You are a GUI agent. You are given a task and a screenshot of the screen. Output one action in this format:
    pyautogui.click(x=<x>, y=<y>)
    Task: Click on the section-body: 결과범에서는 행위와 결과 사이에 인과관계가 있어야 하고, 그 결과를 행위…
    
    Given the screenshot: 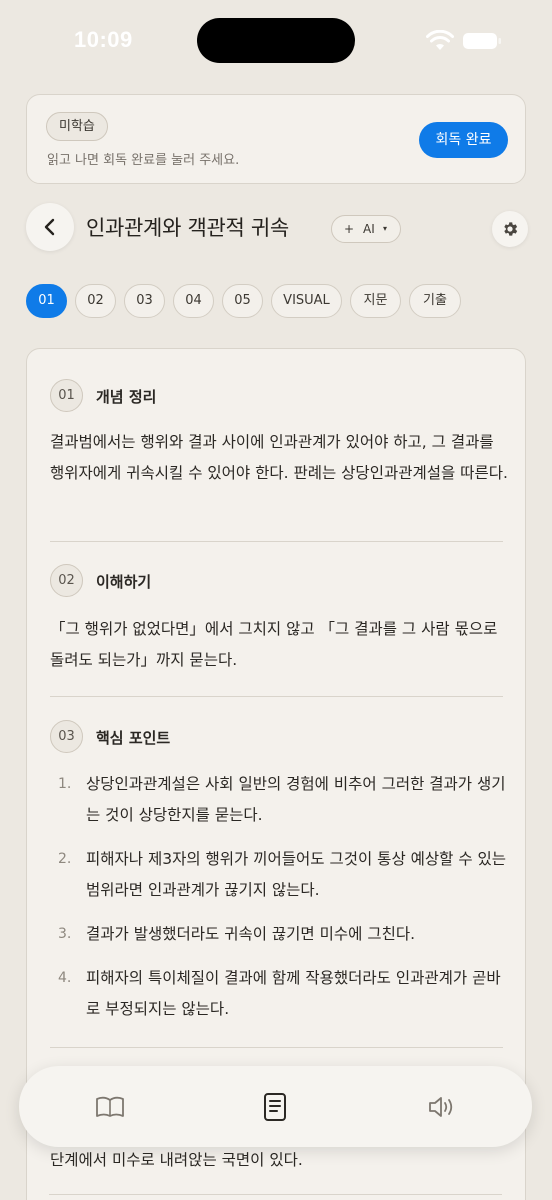 What is the action you would take?
    pyautogui.click(x=279, y=457)
    